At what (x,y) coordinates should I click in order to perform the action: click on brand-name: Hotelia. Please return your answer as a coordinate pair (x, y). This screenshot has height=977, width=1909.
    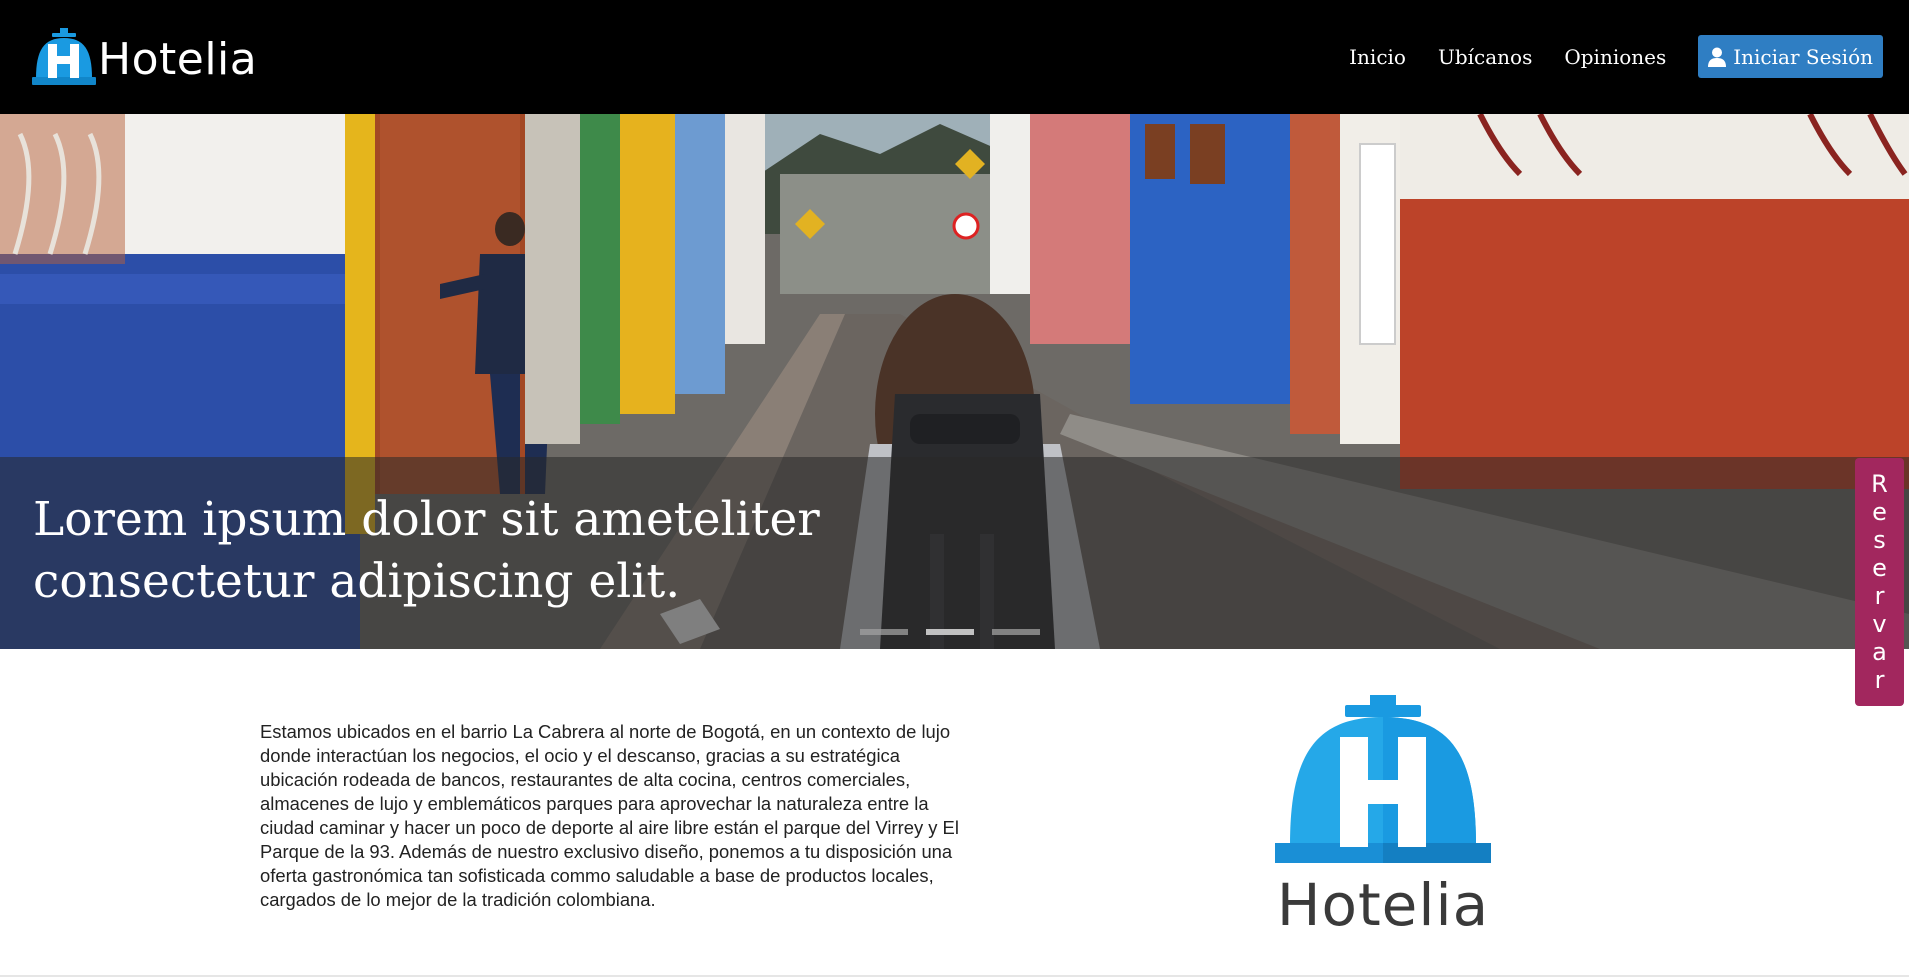
    Looking at the image, I should click on (178, 59).